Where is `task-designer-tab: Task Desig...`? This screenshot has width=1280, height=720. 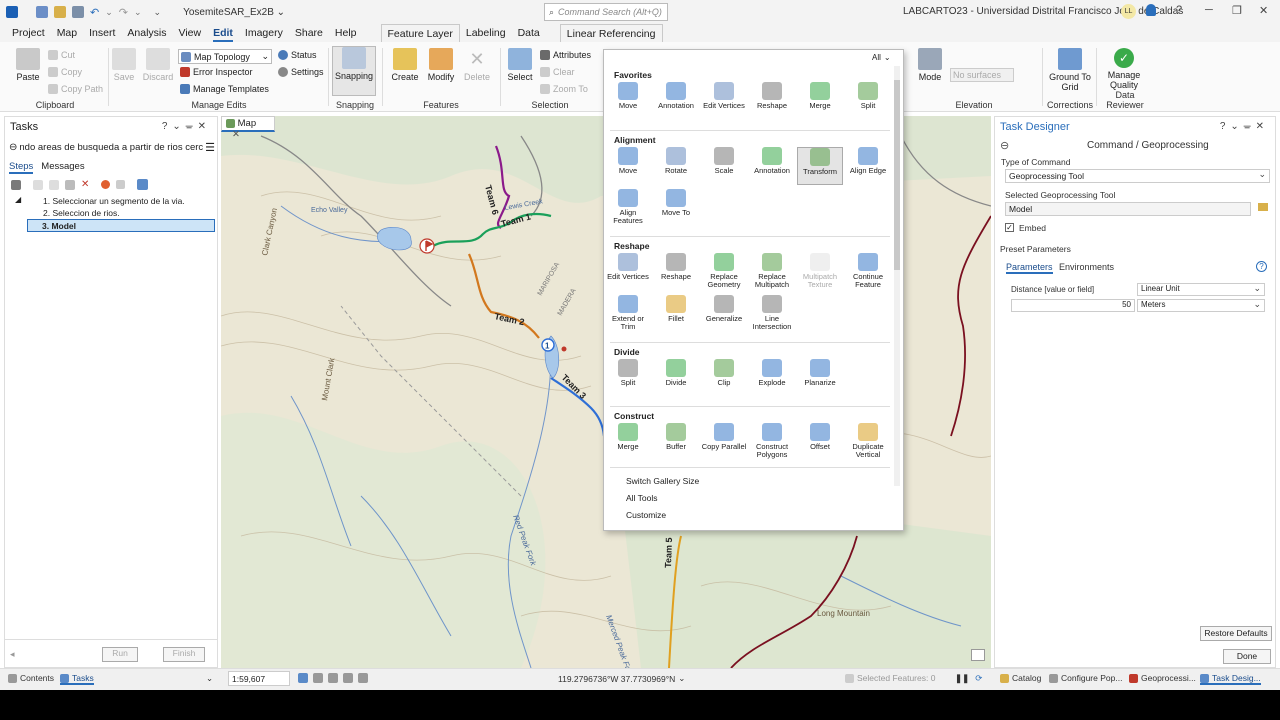
task-designer-tab: Task Desig... is located at coordinates (1230, 679).